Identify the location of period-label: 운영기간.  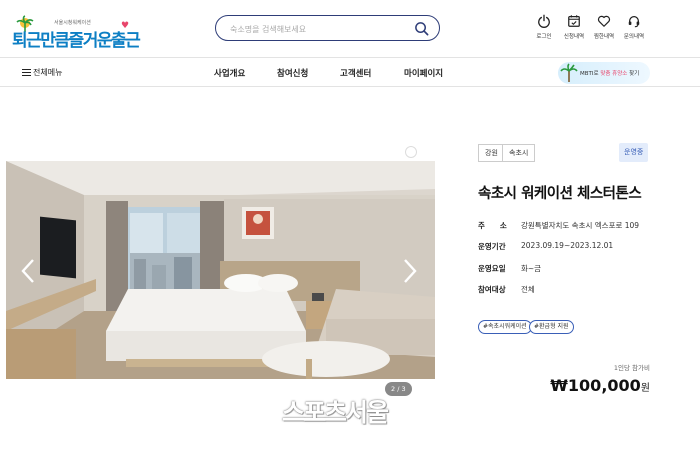
(492, 246).